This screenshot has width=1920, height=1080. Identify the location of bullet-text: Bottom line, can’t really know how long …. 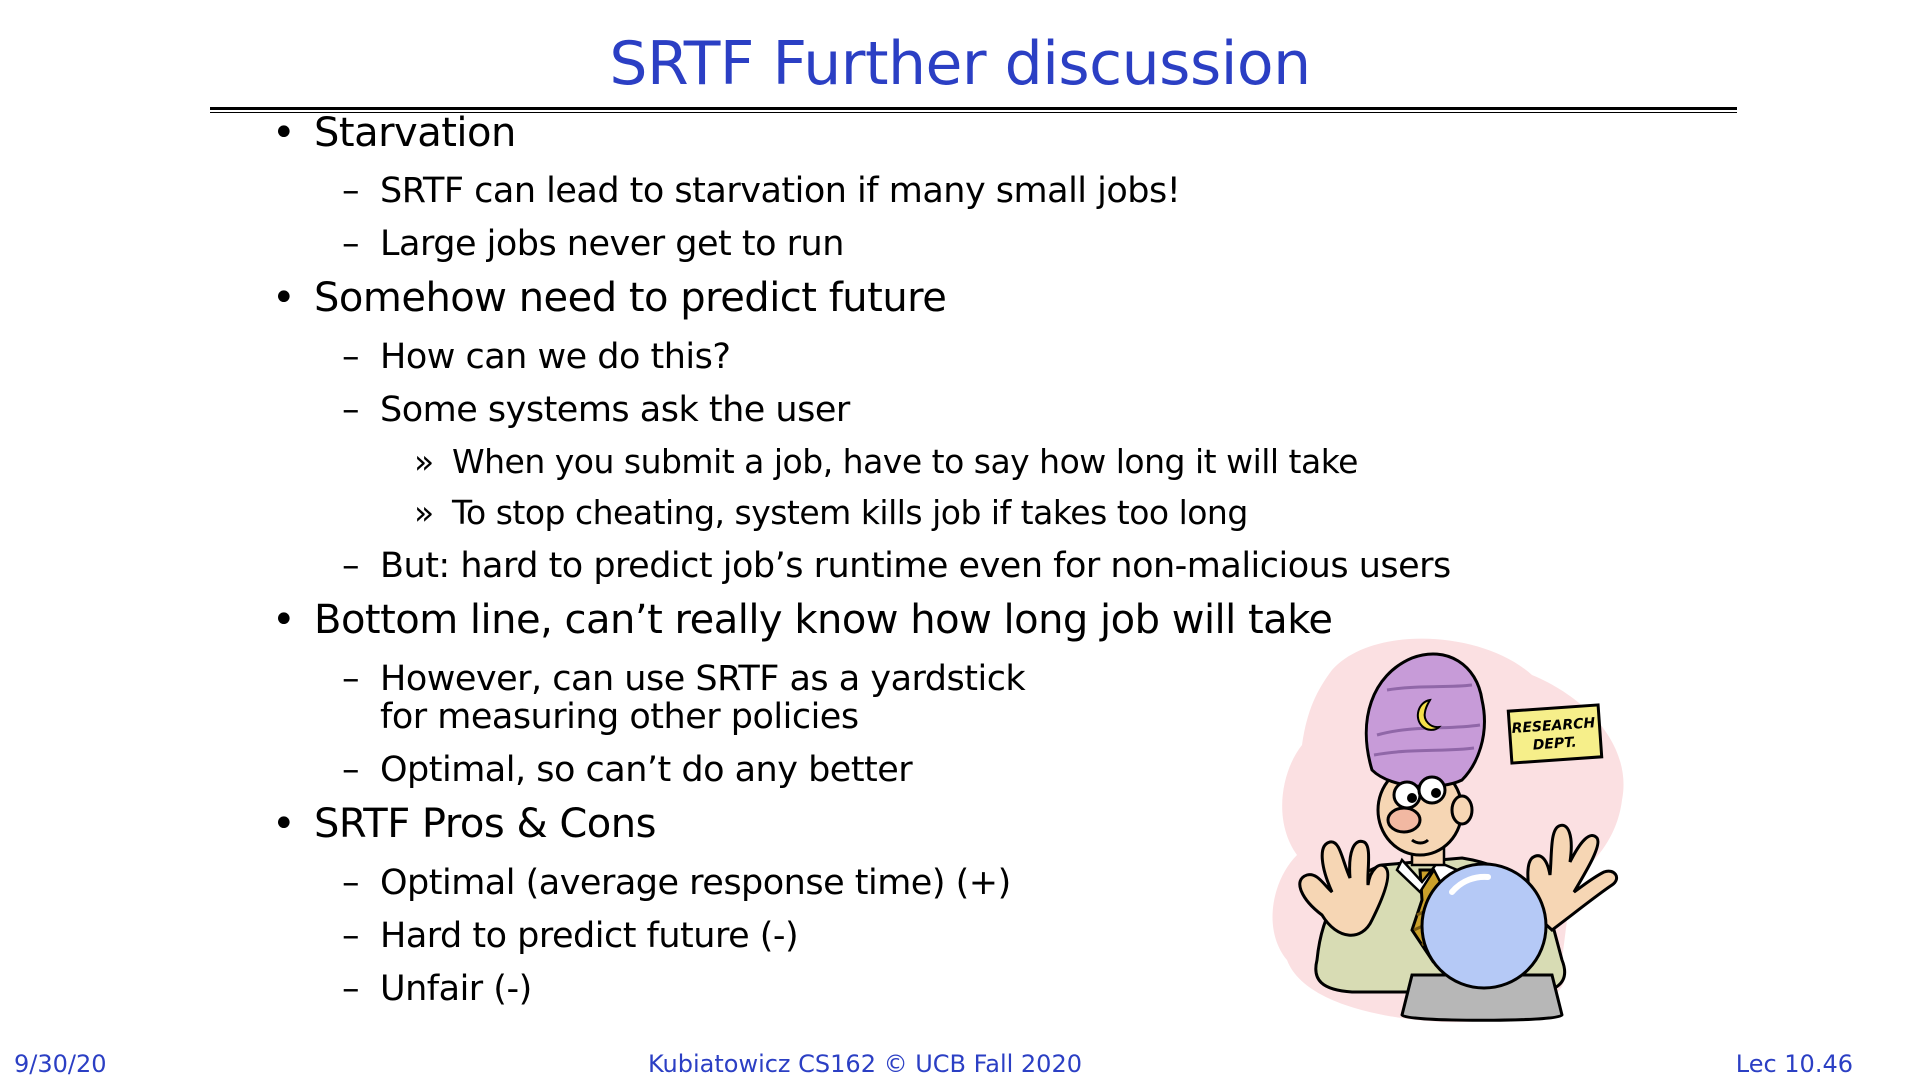
(823, 620).